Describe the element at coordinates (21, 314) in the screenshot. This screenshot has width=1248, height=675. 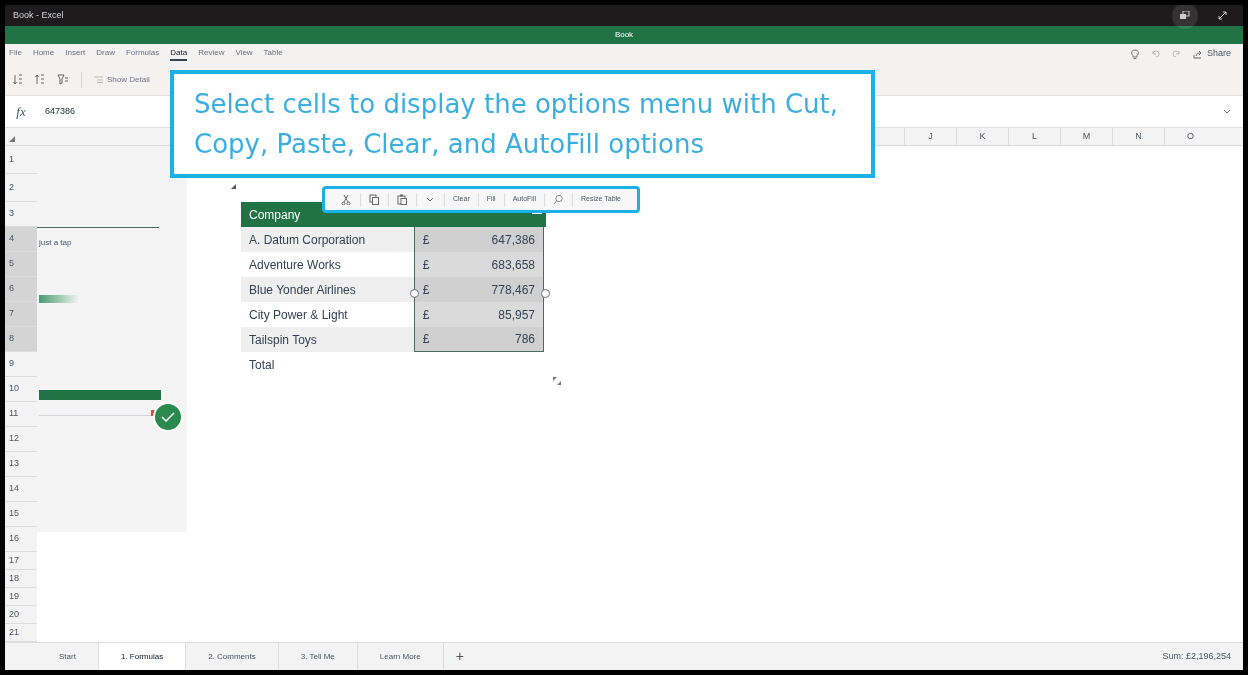
I see `row-header: 7` at that location.